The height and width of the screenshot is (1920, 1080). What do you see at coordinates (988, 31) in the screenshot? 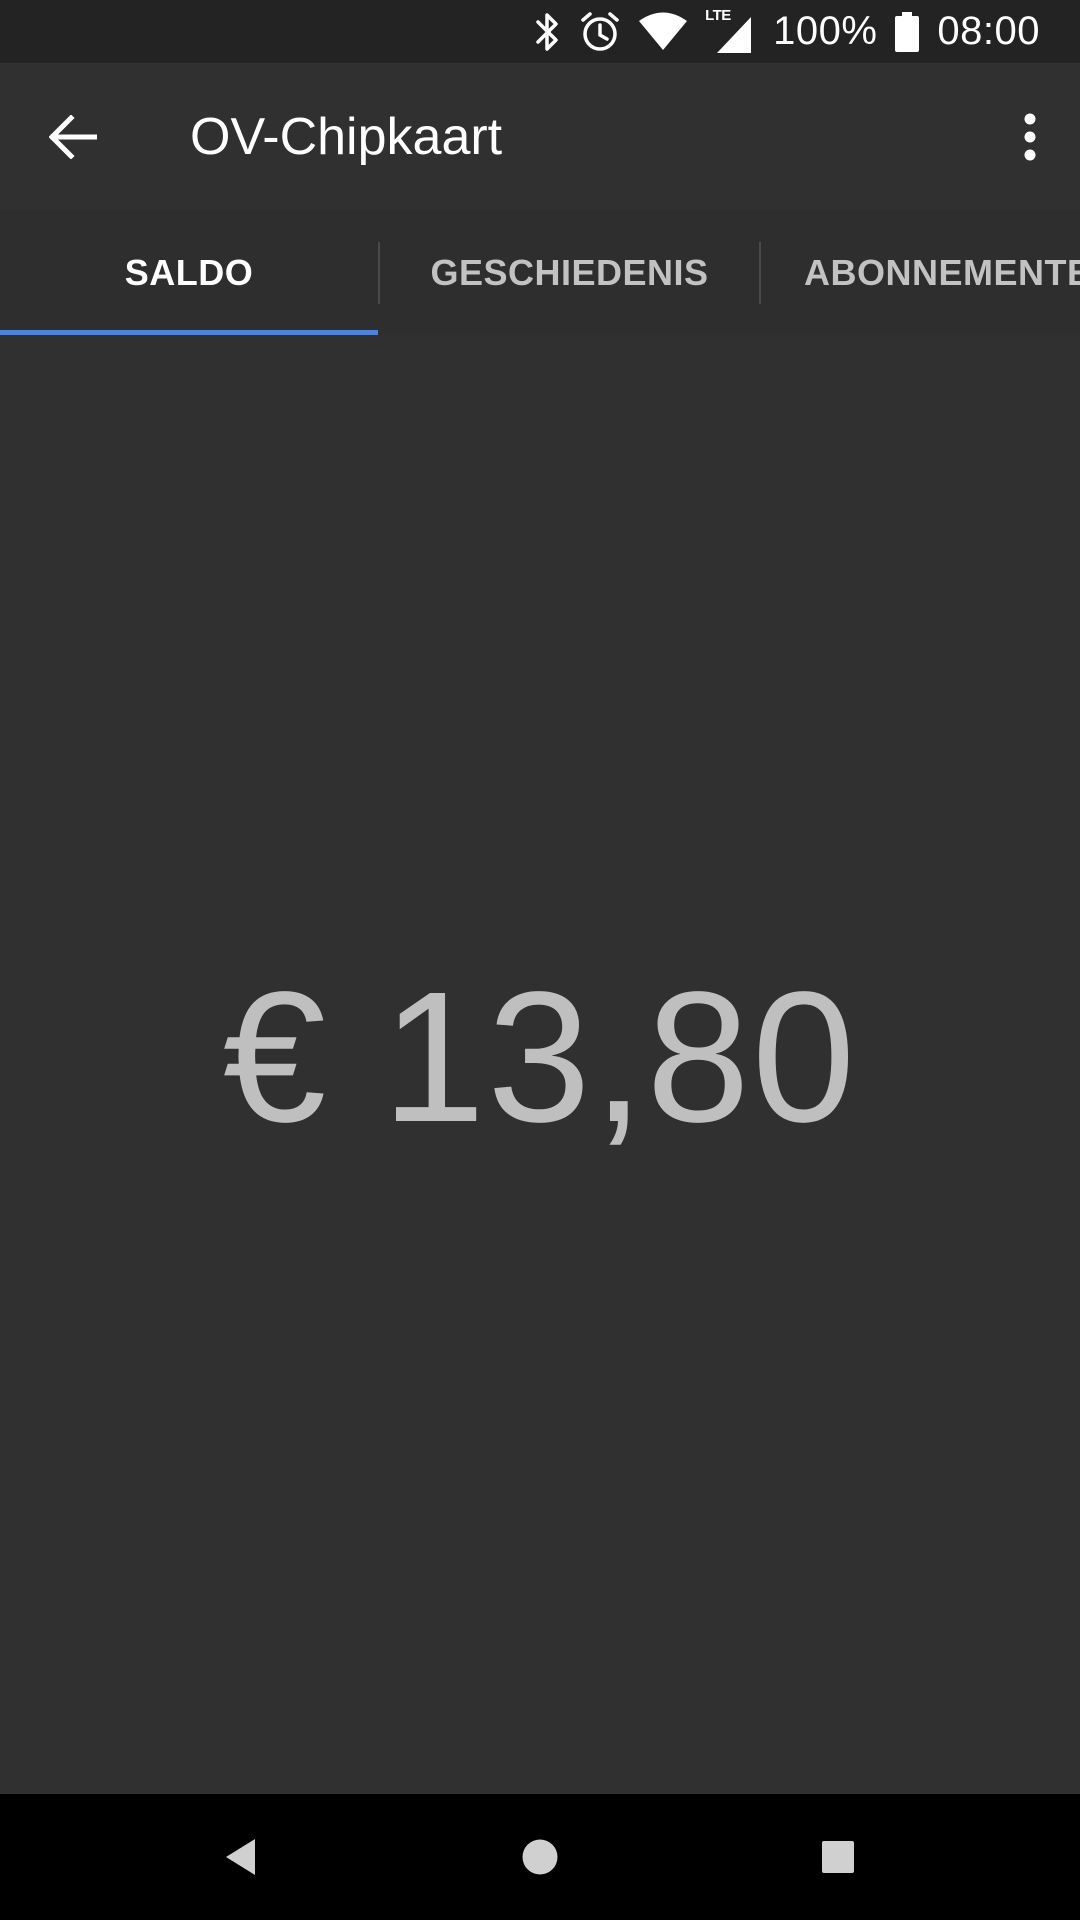
I see `clock: 08:00` at bounding box center [988, 31].